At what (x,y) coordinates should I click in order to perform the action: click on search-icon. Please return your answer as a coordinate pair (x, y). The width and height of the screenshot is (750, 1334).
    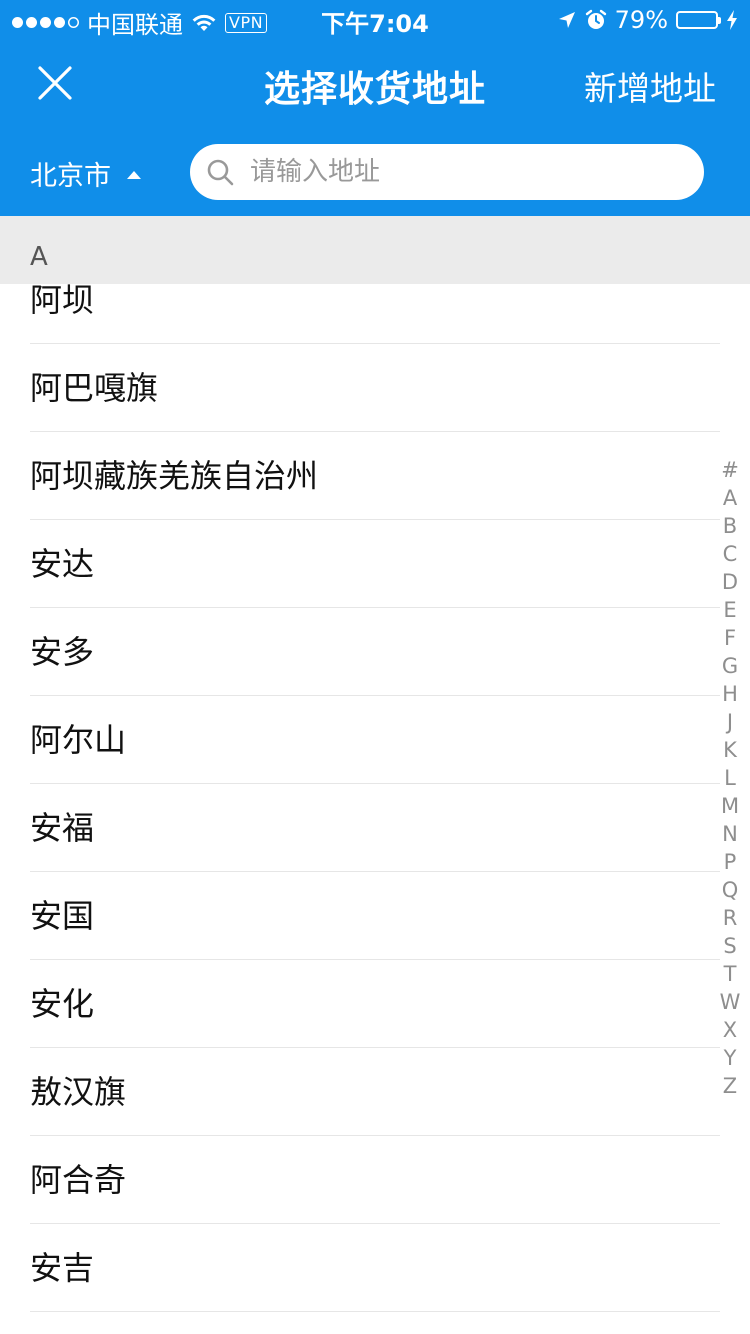
    Looking at the image, I should click on (220, 172).